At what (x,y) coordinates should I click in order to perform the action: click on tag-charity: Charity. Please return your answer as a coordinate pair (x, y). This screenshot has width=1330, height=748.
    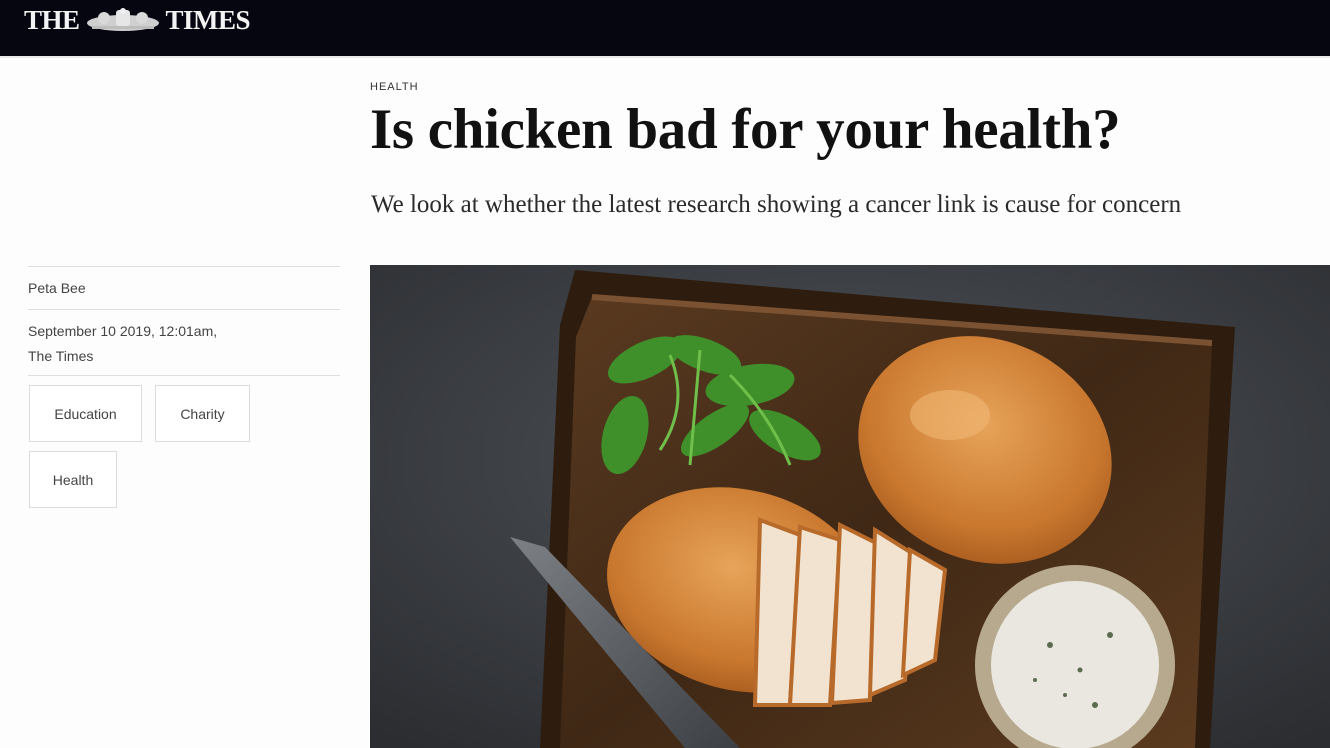
    Looking at the image, I should click on (202, 413).